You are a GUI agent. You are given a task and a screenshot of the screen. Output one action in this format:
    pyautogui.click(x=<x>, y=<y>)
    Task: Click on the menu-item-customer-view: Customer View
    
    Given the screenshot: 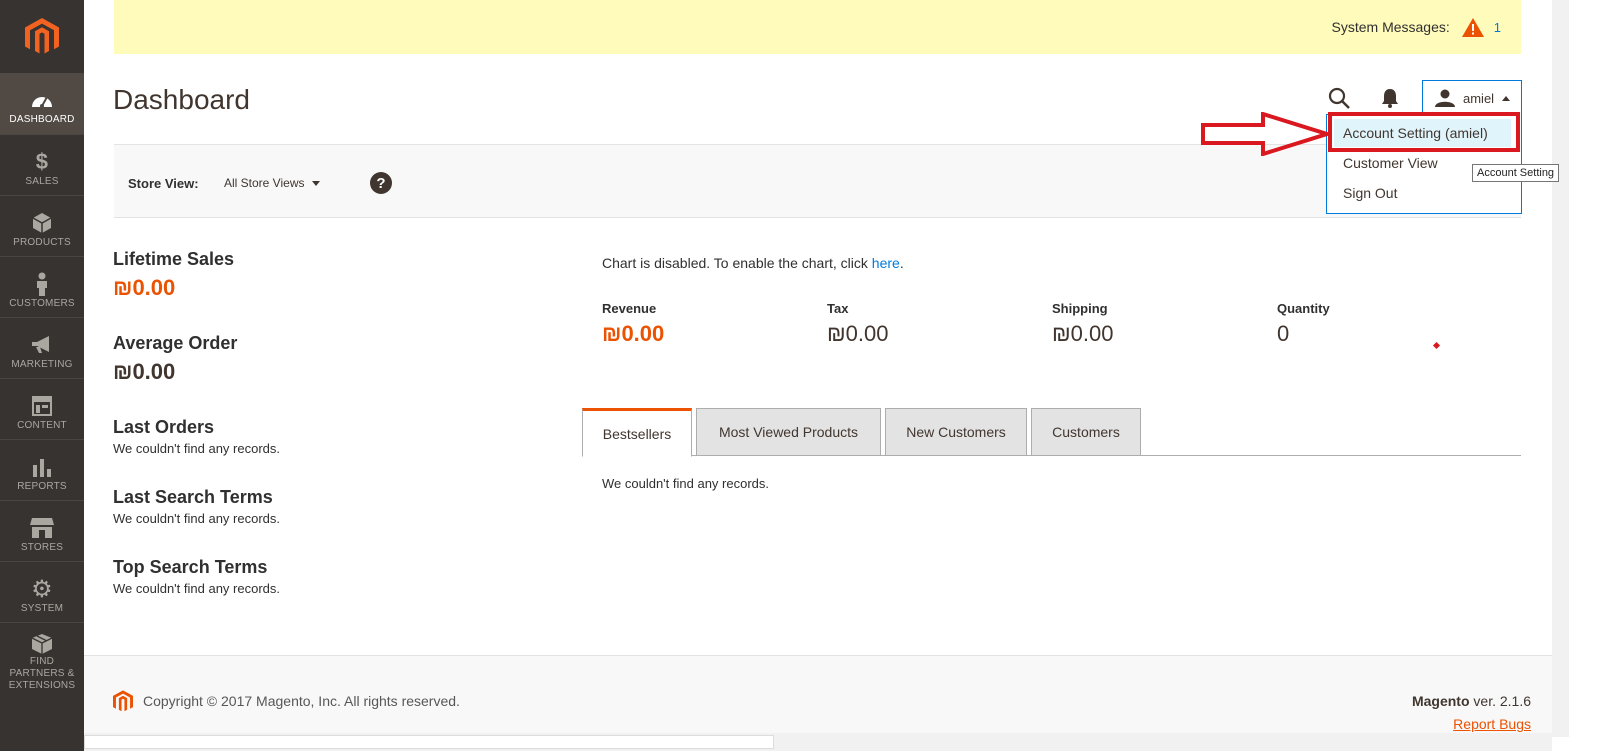 What is the action you would take?
    pyautogui.click(x=1390, y=163)
    